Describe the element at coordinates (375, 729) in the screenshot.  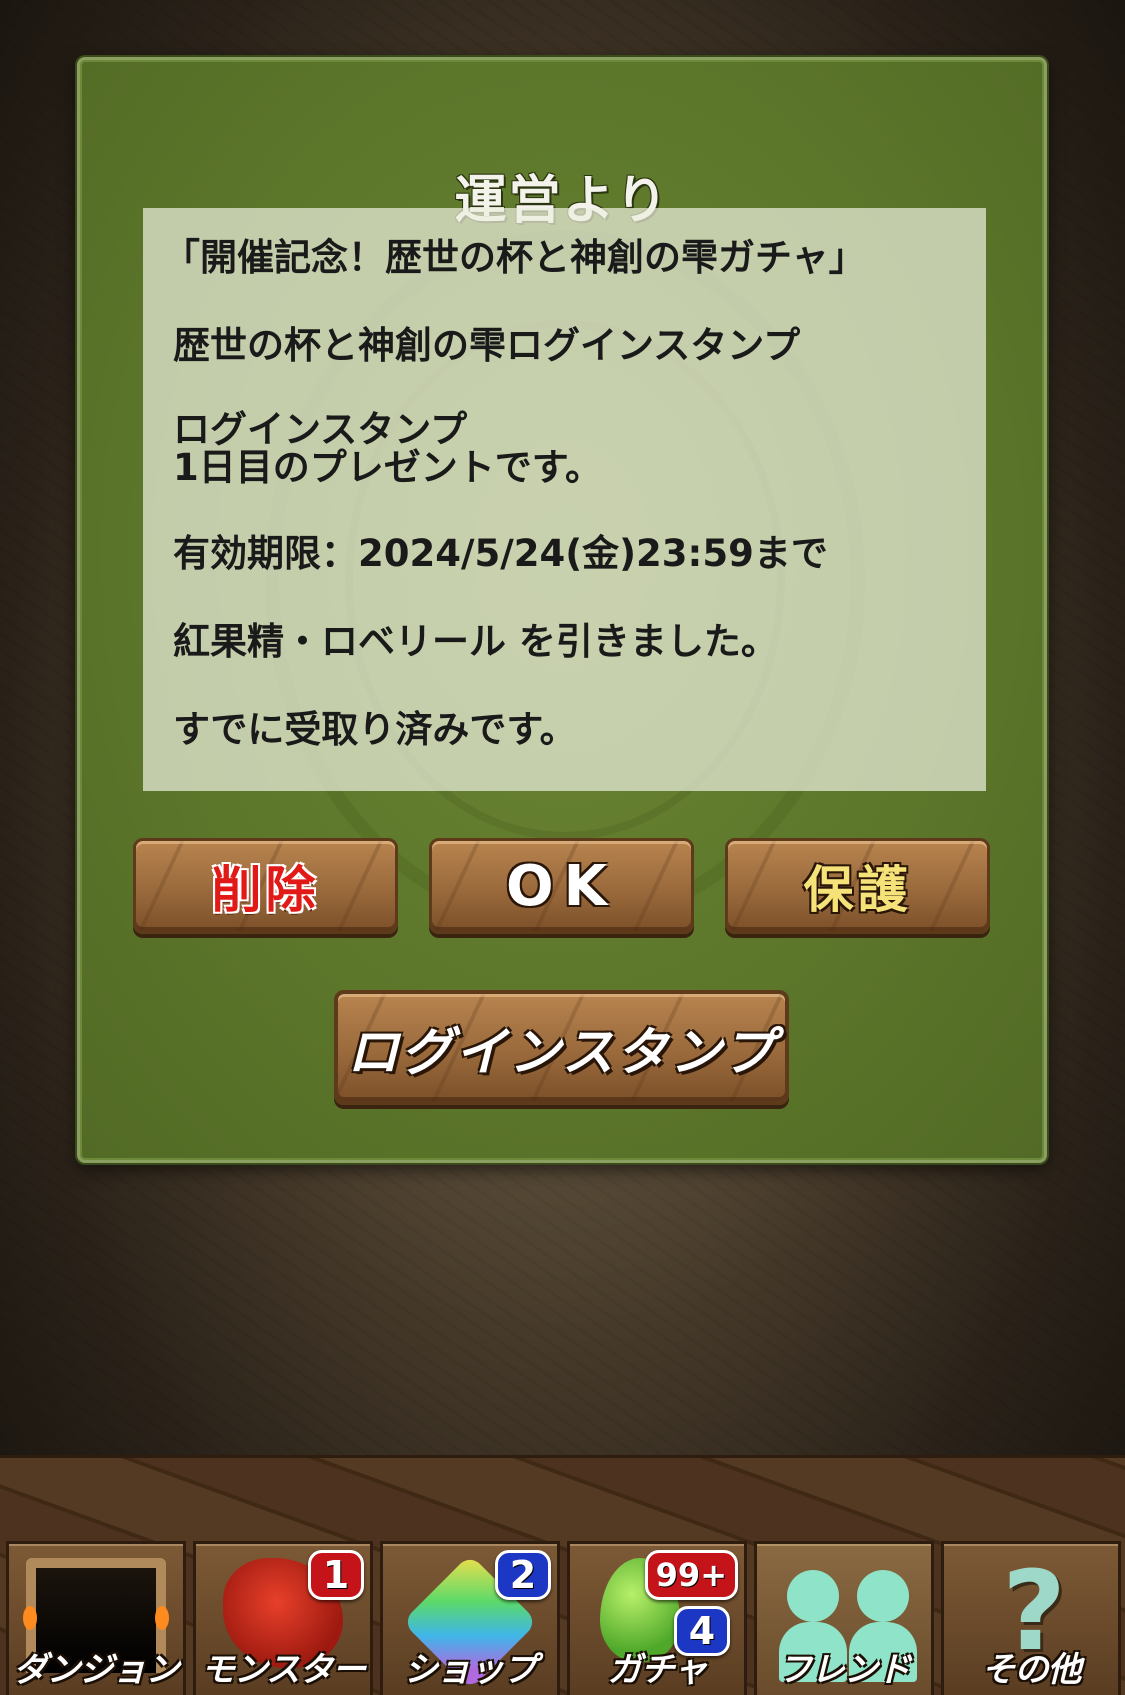
I see `message-status: すでに受取り済みです。` at that location.